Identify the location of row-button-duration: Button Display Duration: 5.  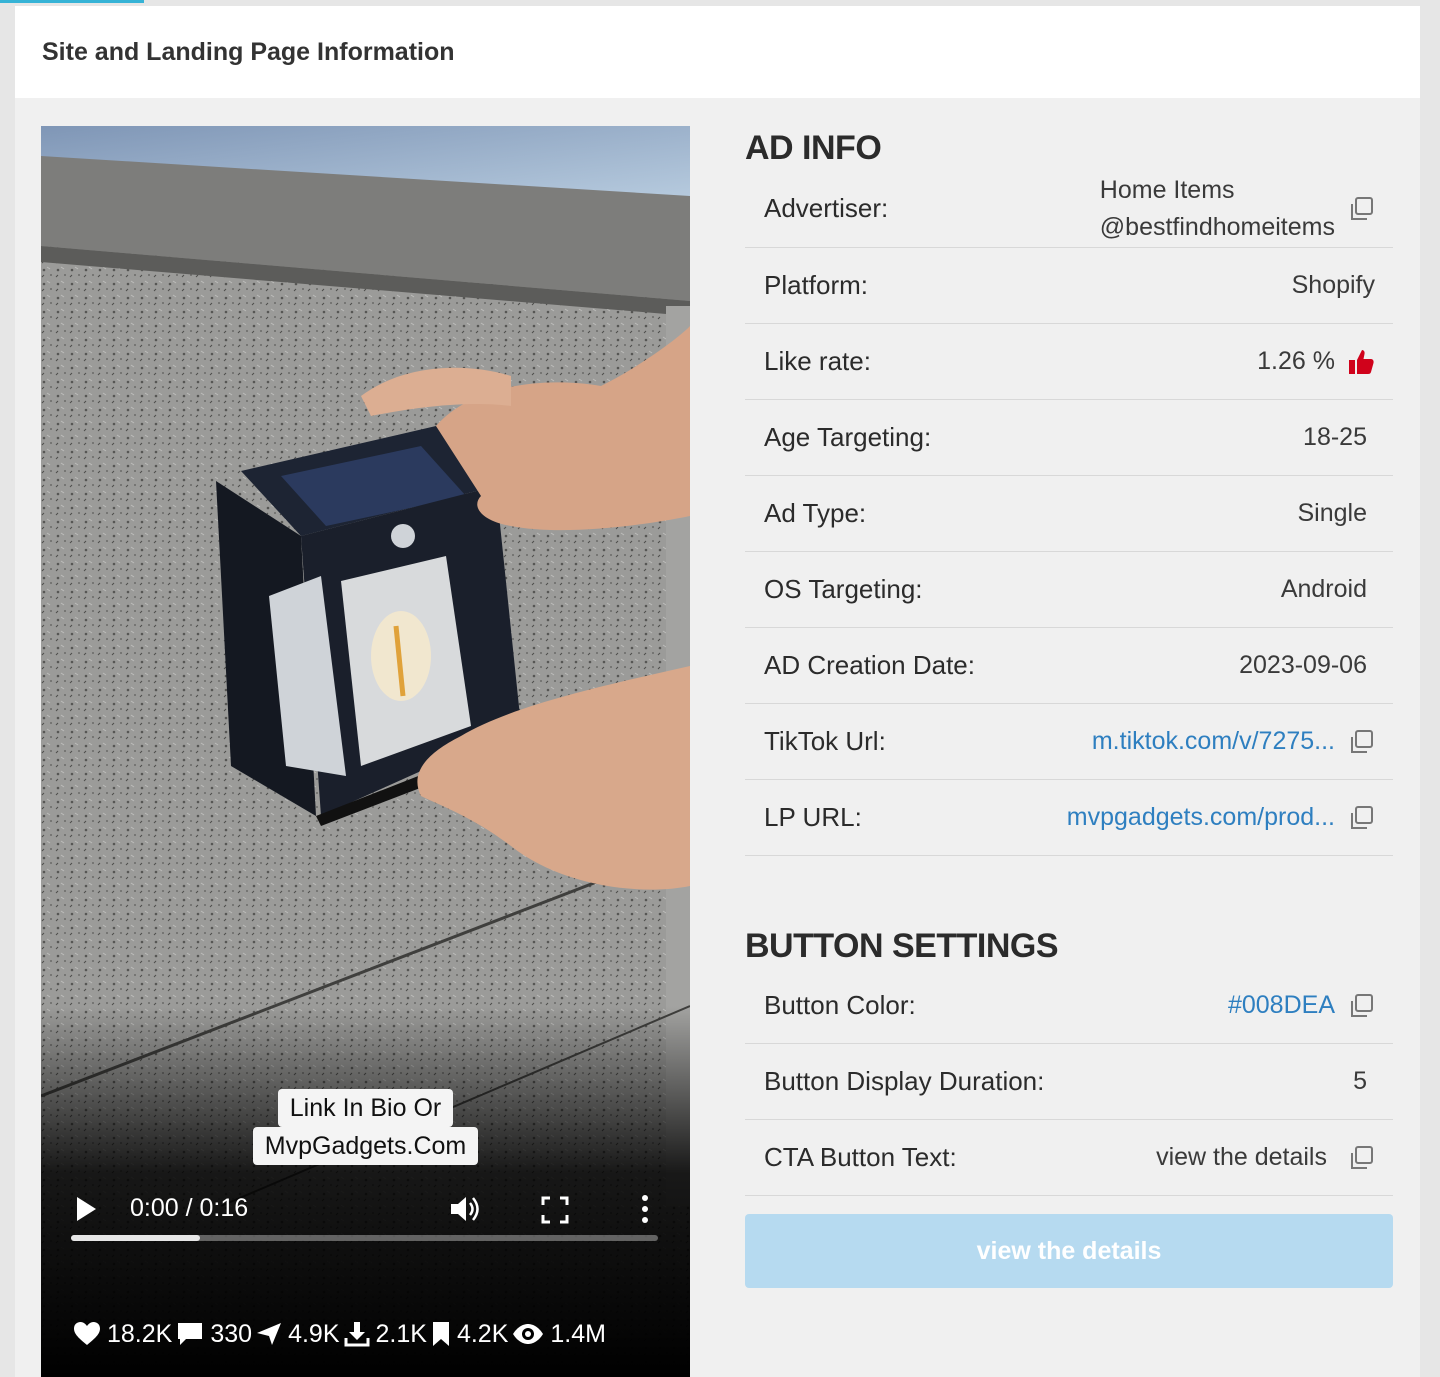
(1069, 1082).